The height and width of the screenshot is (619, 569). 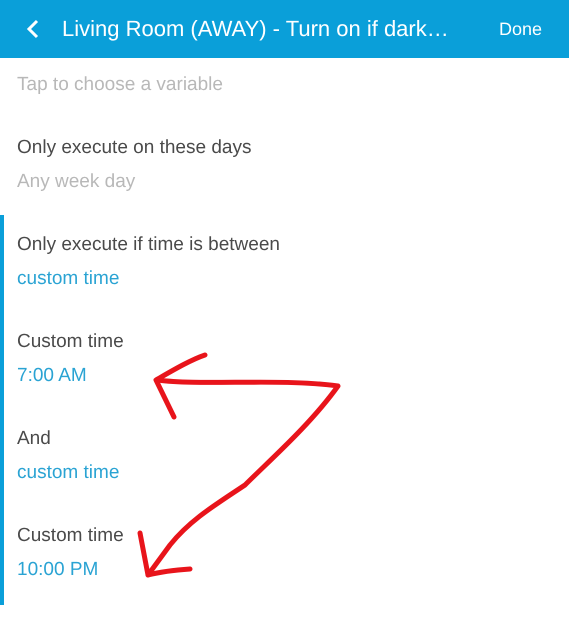 What do you see at coordinates (34, 439) in the screenshot?
I see `setting-label: And` at bounding box center [34, 439].